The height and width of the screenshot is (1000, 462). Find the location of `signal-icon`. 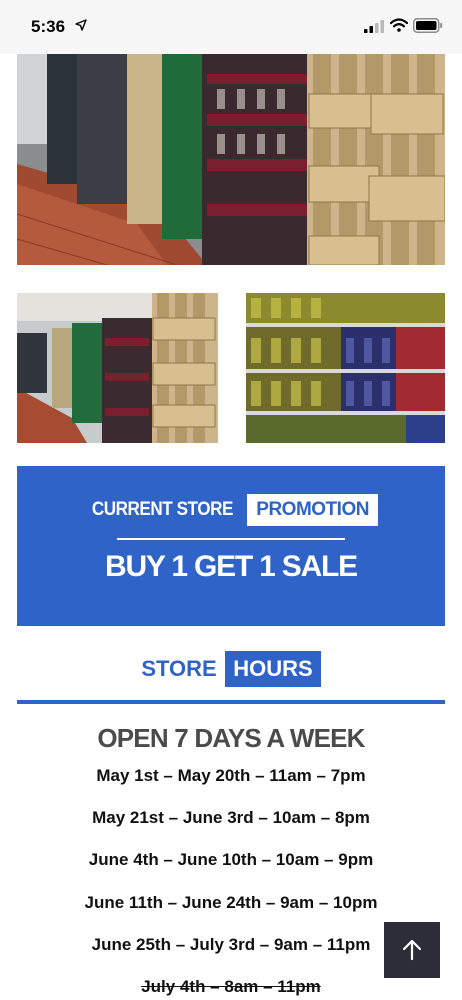

signal-icon is located at coordinates (374, 26).